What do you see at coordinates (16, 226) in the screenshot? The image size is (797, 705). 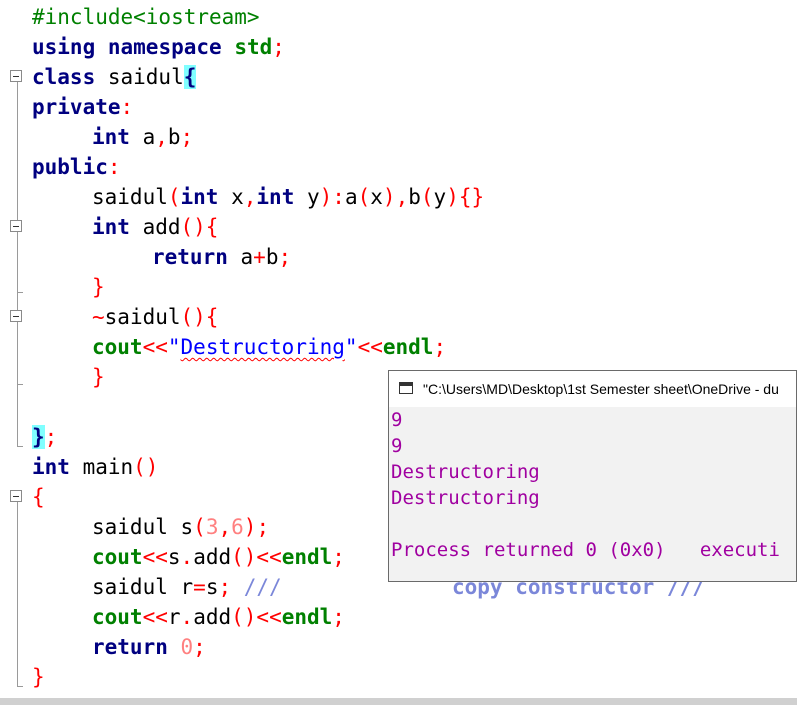 I see `fold-toggle-add-icon` at bounding box center [16, 226].